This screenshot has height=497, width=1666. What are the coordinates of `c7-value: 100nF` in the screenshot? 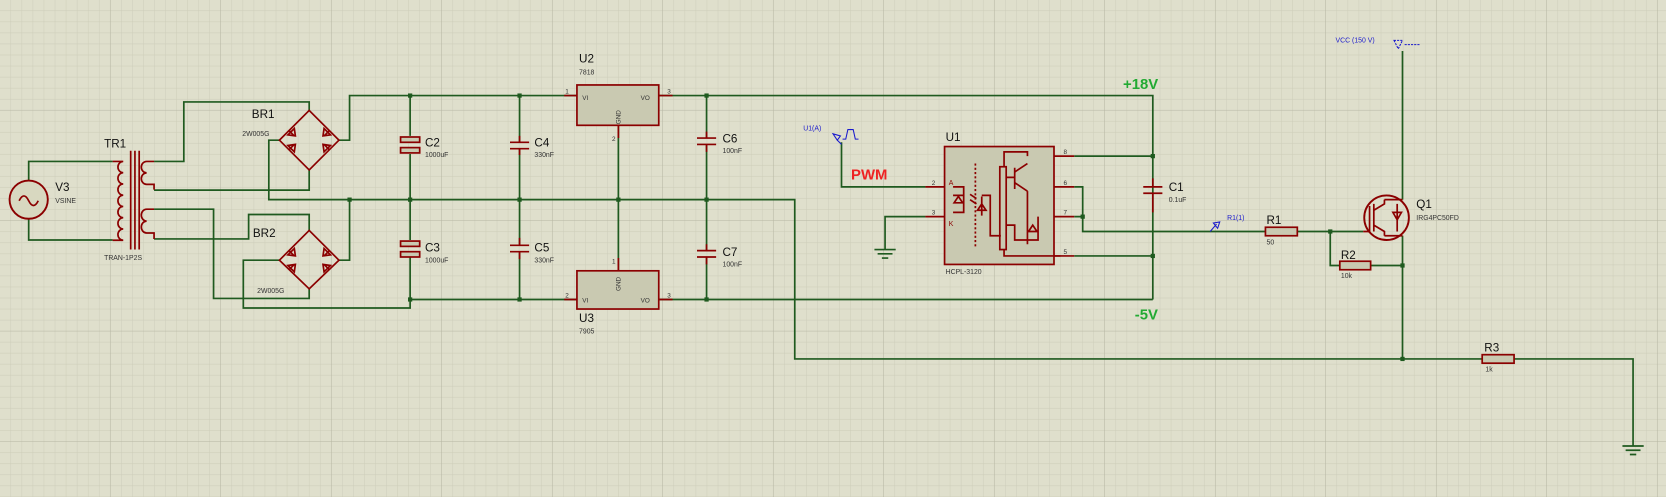 It's located at (733, 265).